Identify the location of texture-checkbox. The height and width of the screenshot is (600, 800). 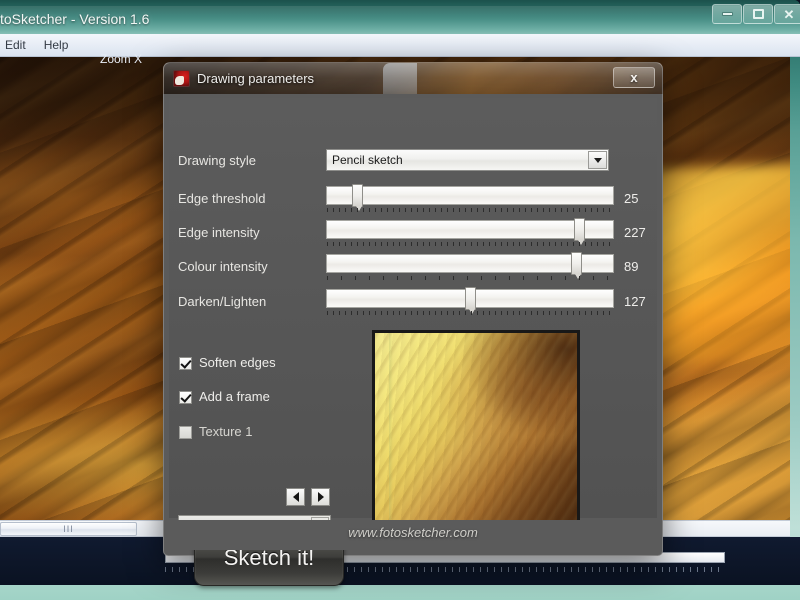
(185, 432).